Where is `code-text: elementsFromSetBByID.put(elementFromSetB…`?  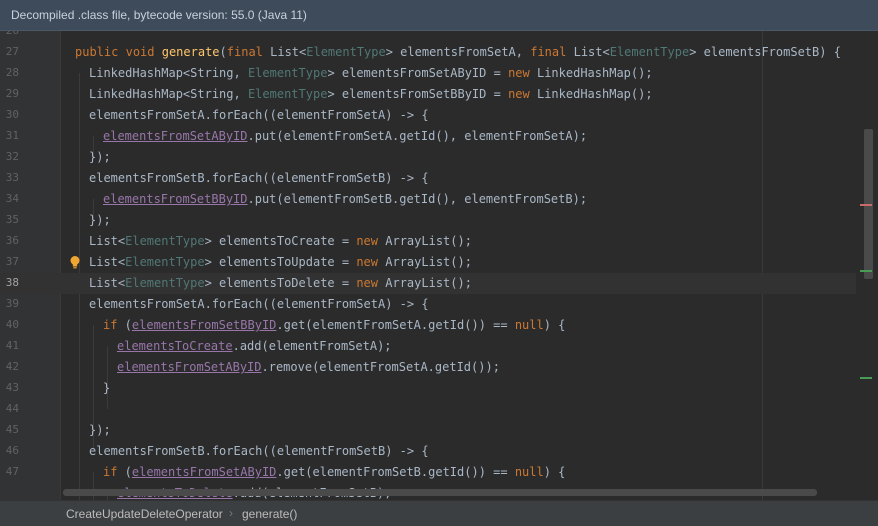
code-text: elementsFromSetBByID.put(elementFromSetB… is located at coordinates (345, 199).